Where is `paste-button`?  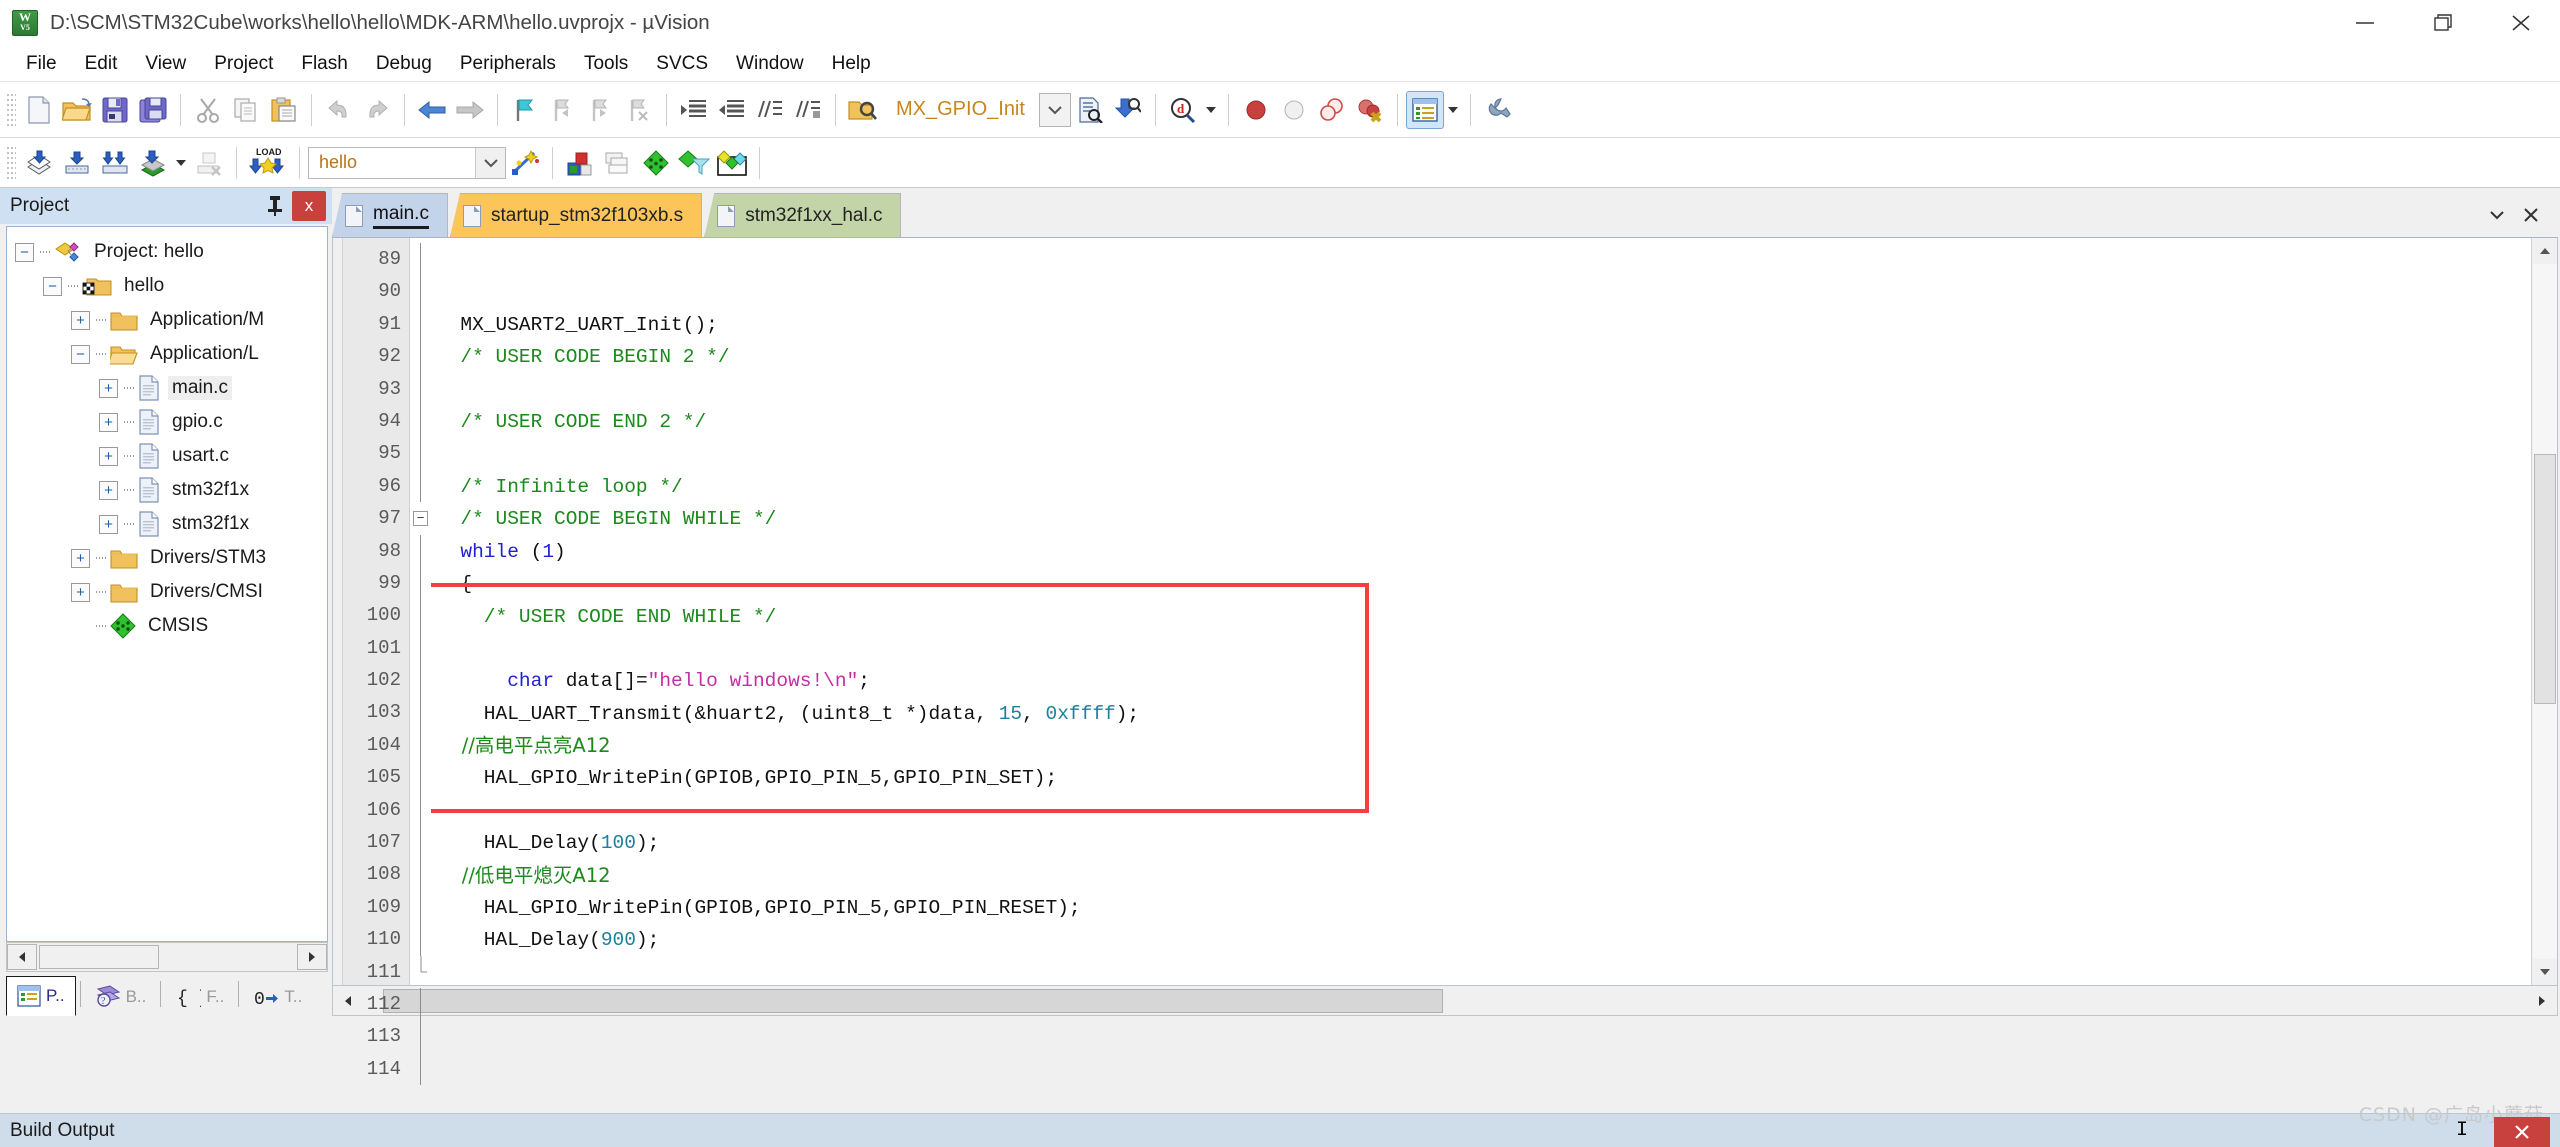
paste-button is located at coordinates (284, 110).